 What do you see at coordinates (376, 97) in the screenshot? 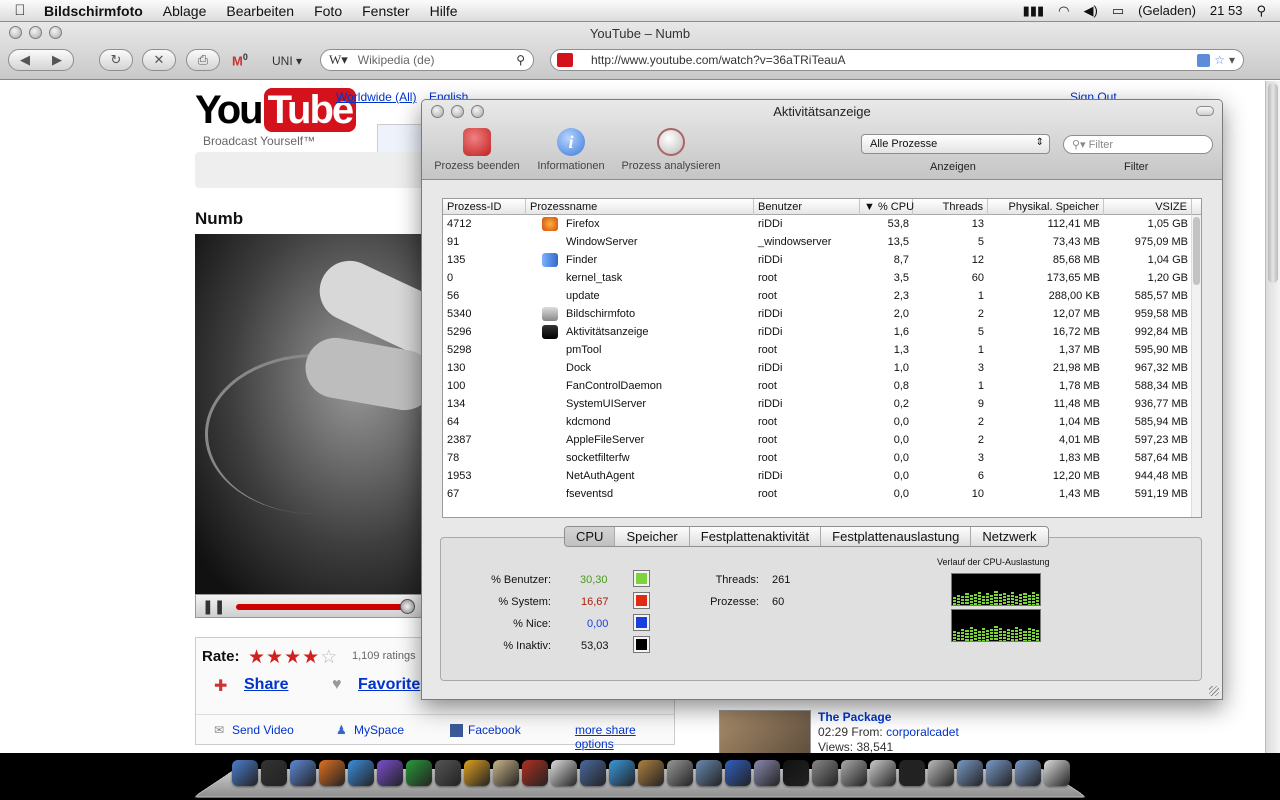
I see `worldwide-link: Worldwide (All)` at bounding box center [376, 97].